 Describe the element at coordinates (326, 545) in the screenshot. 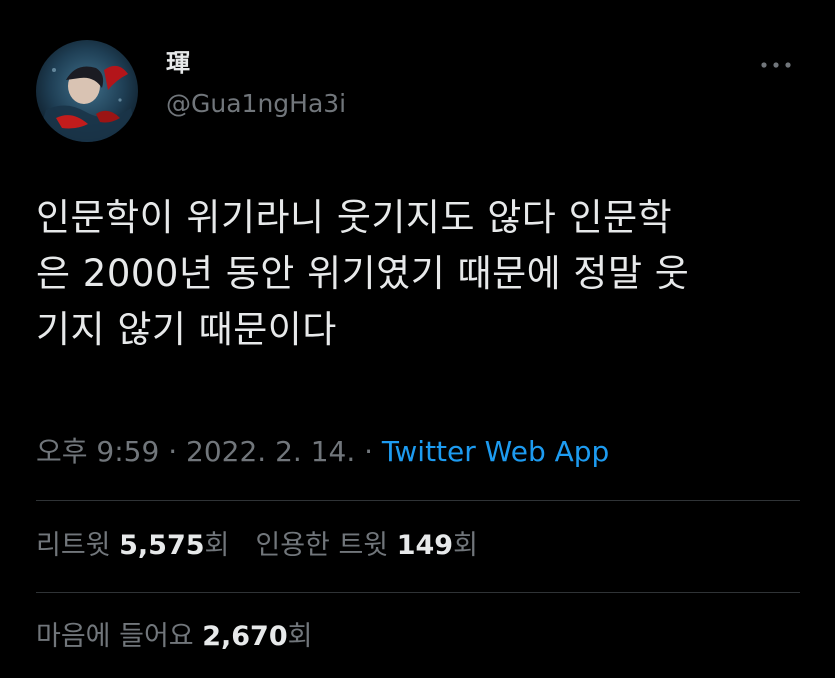

I see `quotes-label: 인용한 트윗` at that location.